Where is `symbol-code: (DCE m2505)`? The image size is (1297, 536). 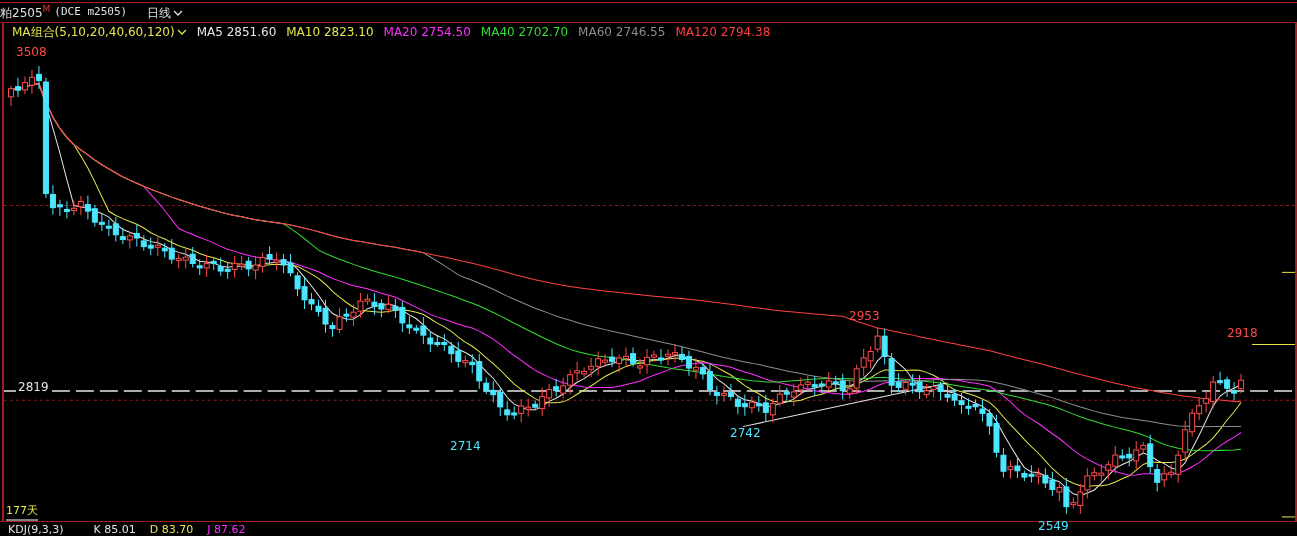
symbol-code: (DCE m2505) is located at coordinates (91, 12).